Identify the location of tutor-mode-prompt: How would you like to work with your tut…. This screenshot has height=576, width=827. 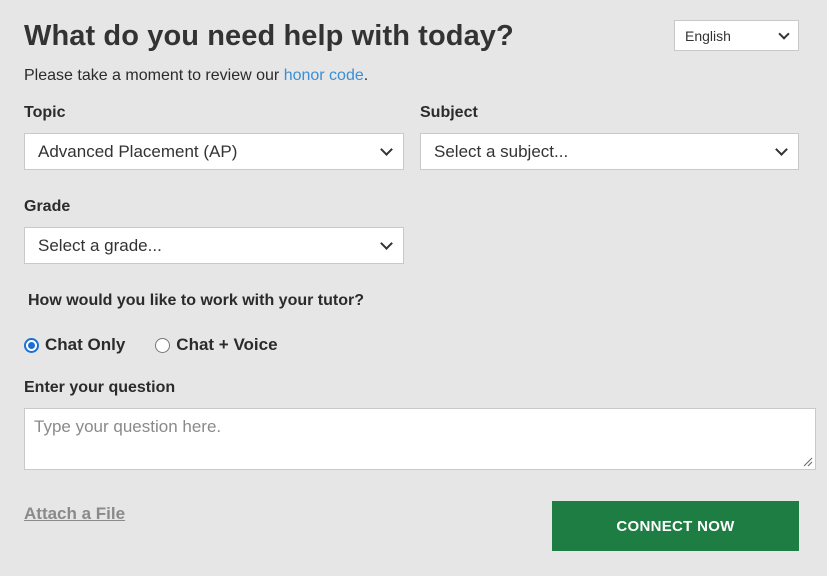
(196, 300).